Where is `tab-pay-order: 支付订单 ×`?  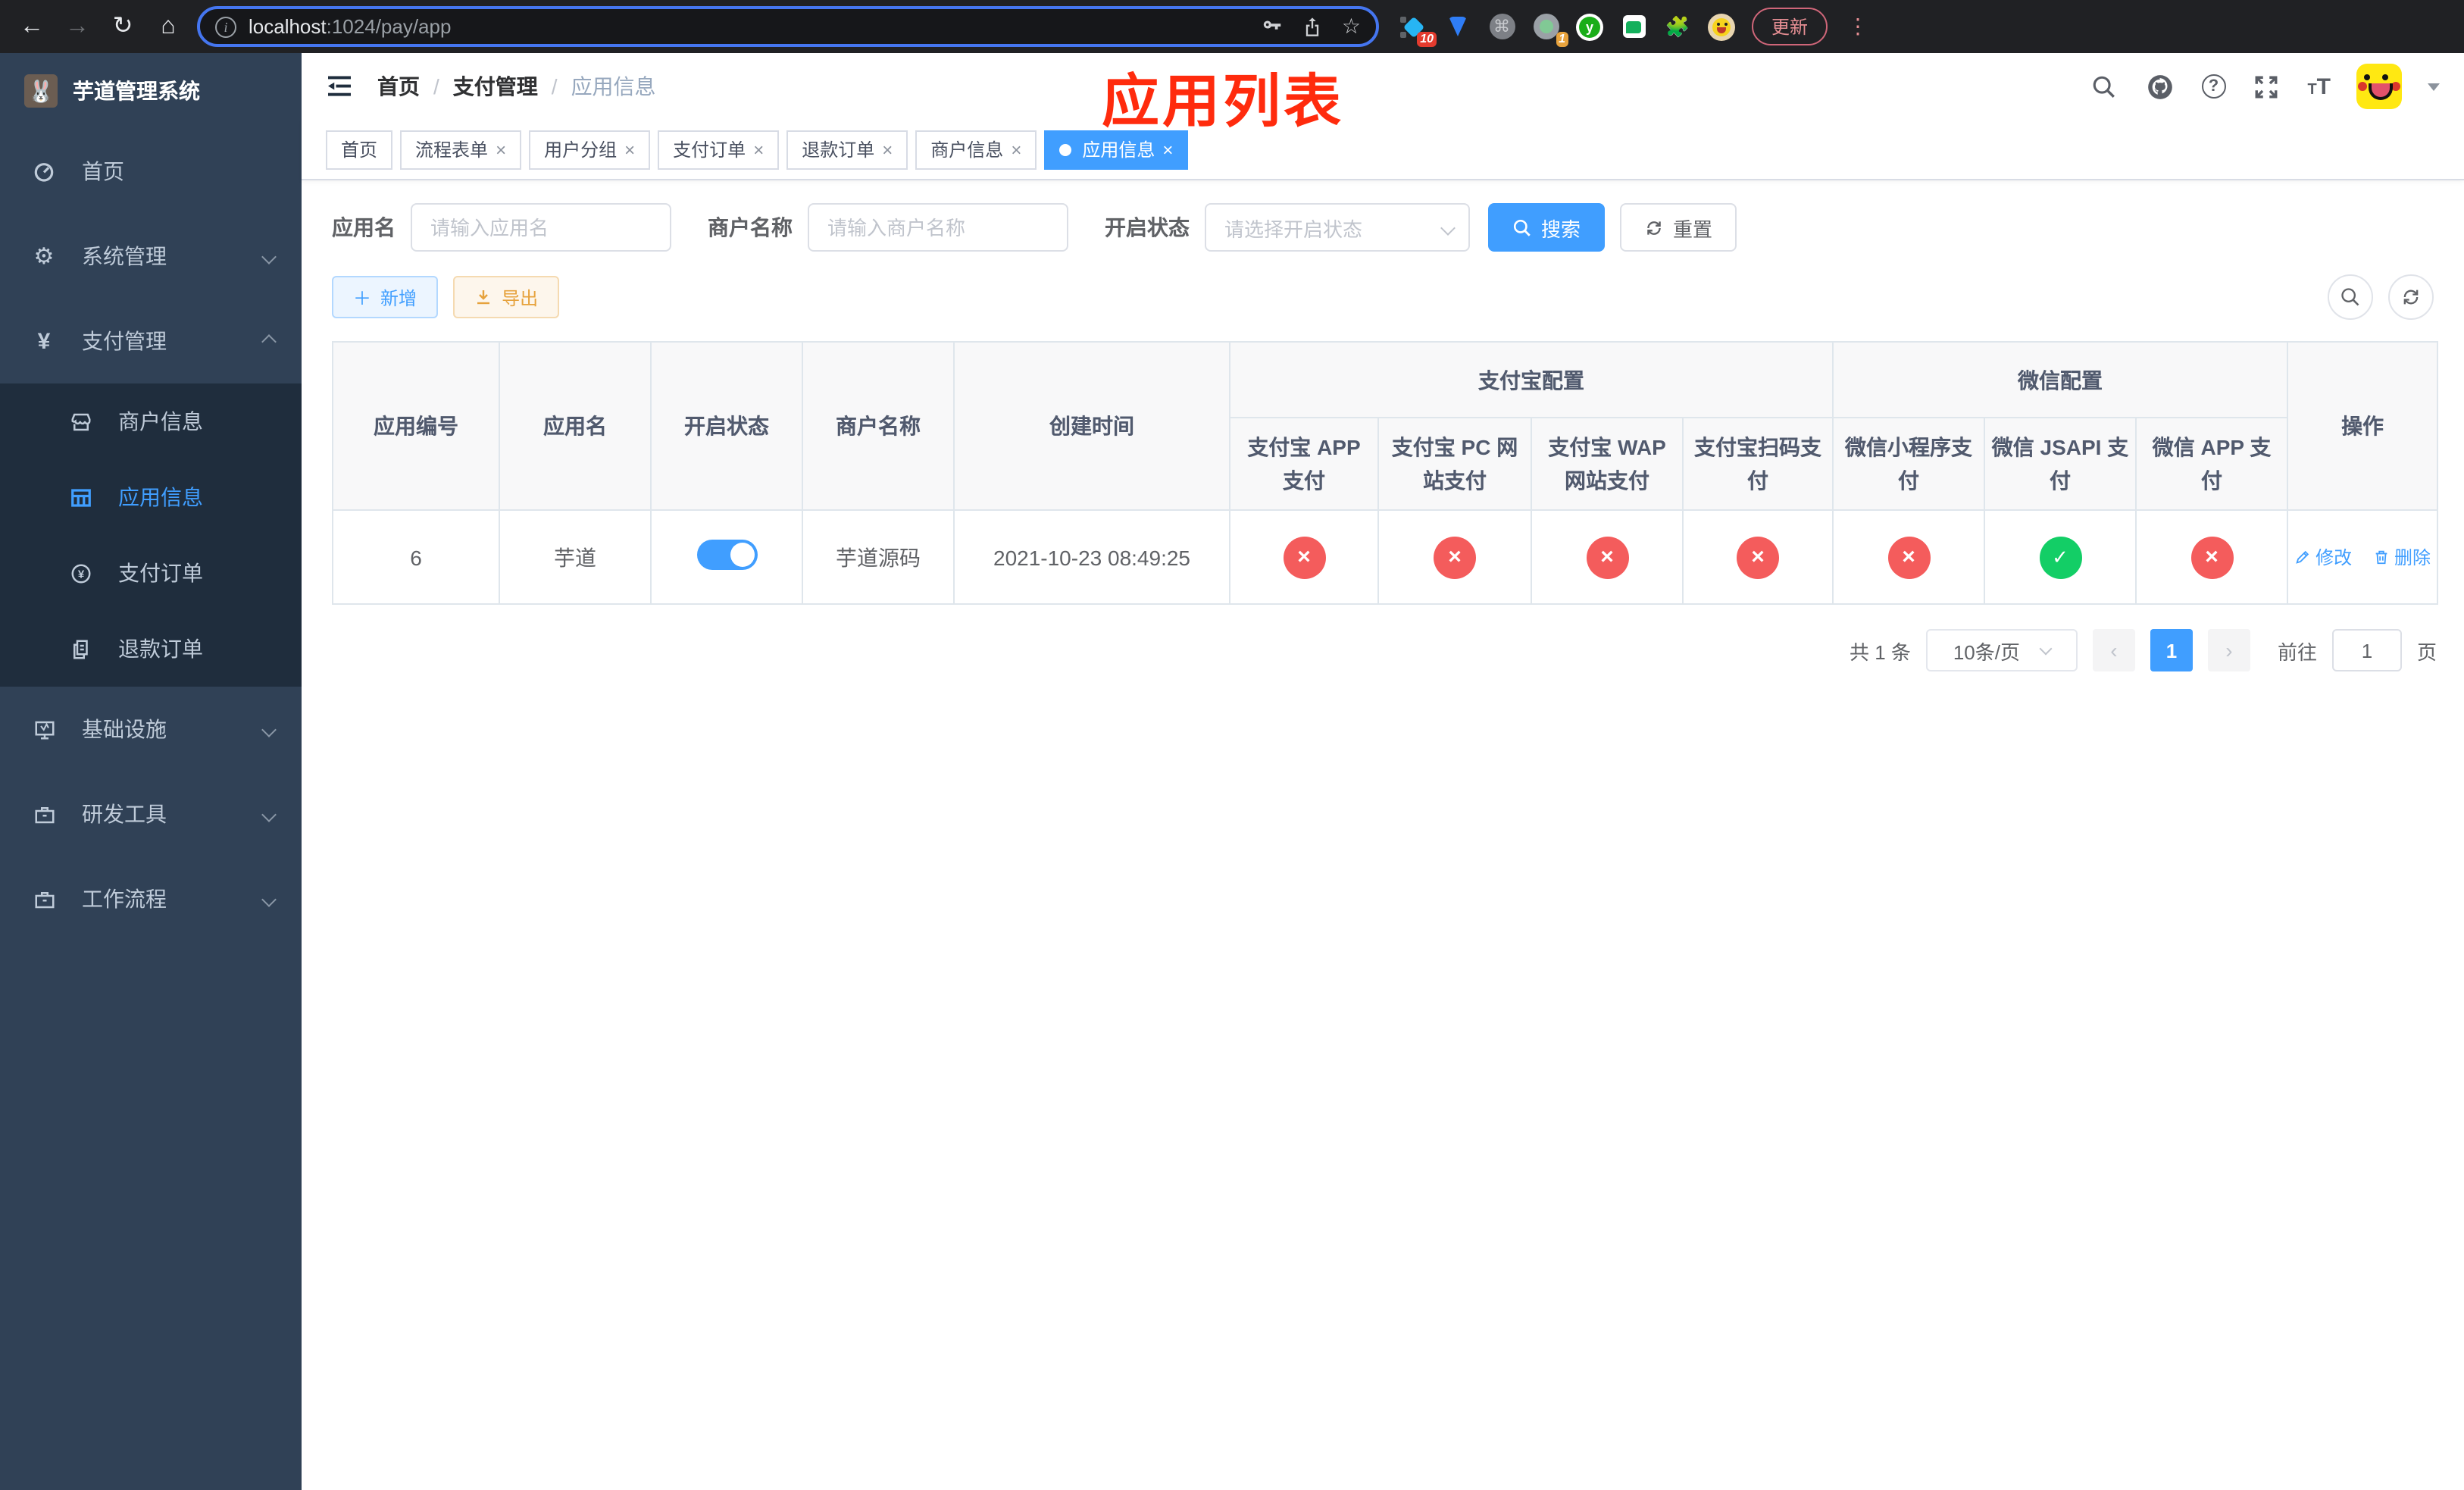
tab-pay-order: 支付订单 × is located at coordinates (719, 149).